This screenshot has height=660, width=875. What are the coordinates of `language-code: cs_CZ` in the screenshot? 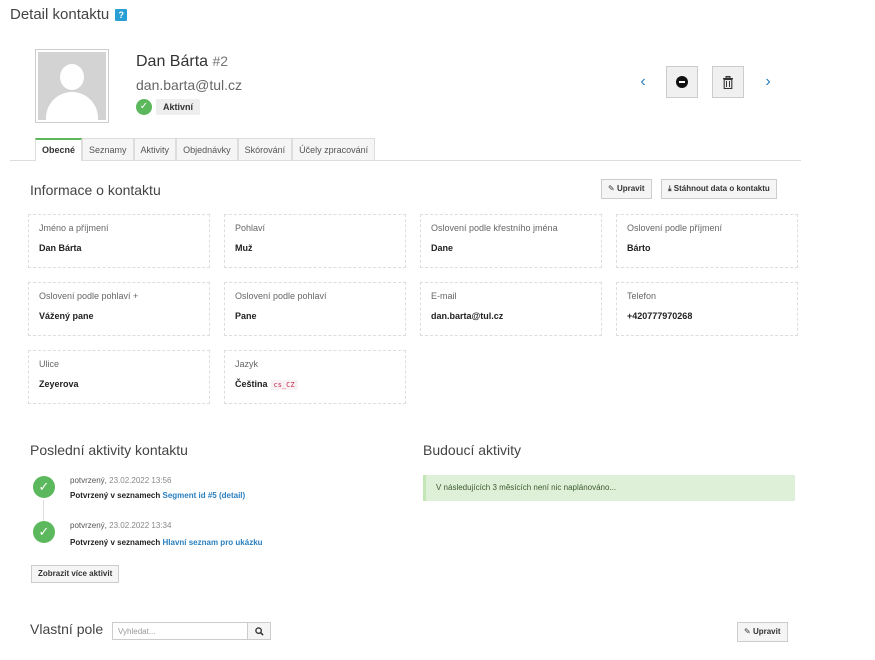 It's located at (284, 385).